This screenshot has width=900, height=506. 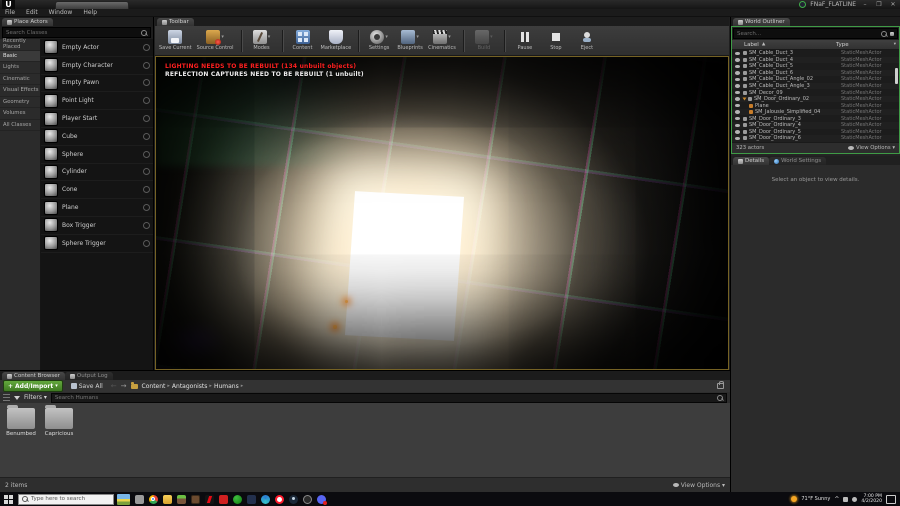 What do you see at coordinates (97, 48) in the screenshot?
I see `place-item-empty-actor: Empty Actor` at bounding box center [97, 48].